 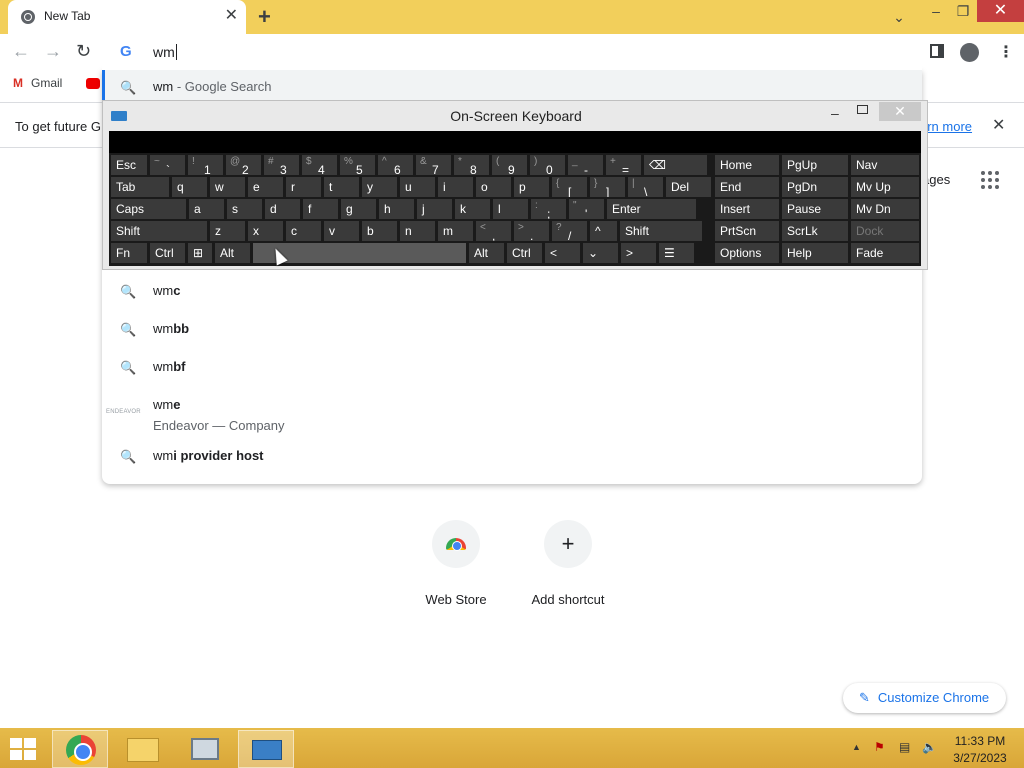 I want to click on osk-key-home: Home, so click(x=747, y=165).